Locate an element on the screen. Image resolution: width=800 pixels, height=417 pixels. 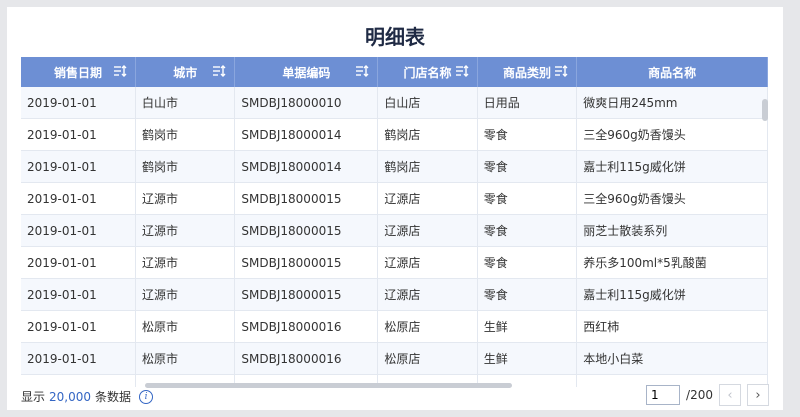
table-row: 2019-01-01 松原市 SMDBJ18000016 松原店 生鲜 本地小白菜 is located at coordinates (394, 358).